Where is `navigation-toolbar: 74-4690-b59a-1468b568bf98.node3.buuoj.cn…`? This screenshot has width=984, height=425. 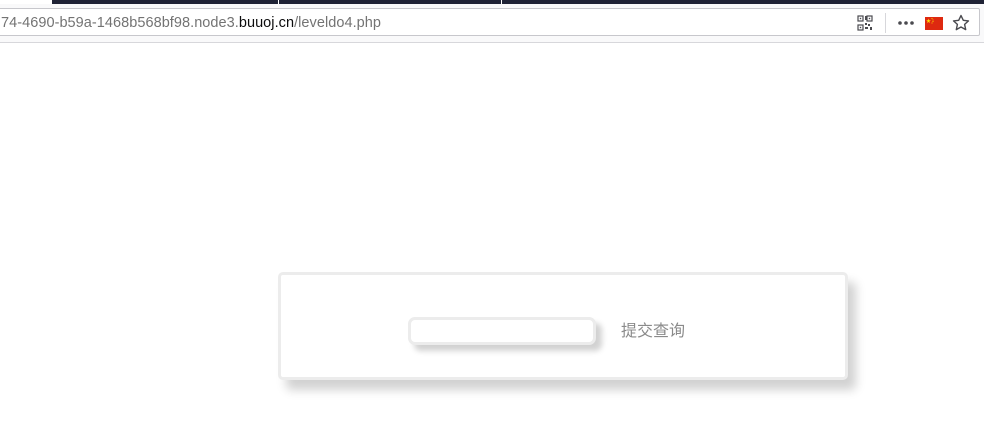 navigation-toolbar: 74-4690-b59a-1468b568bf98.node3.buuoj.cn… is located at coordinates (492, 23).